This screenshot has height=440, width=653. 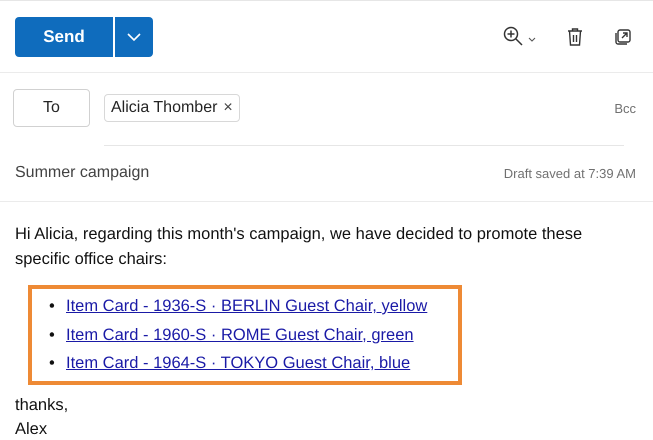 I want to click on bcc-link: Bcc, so click(x=625, y=108).